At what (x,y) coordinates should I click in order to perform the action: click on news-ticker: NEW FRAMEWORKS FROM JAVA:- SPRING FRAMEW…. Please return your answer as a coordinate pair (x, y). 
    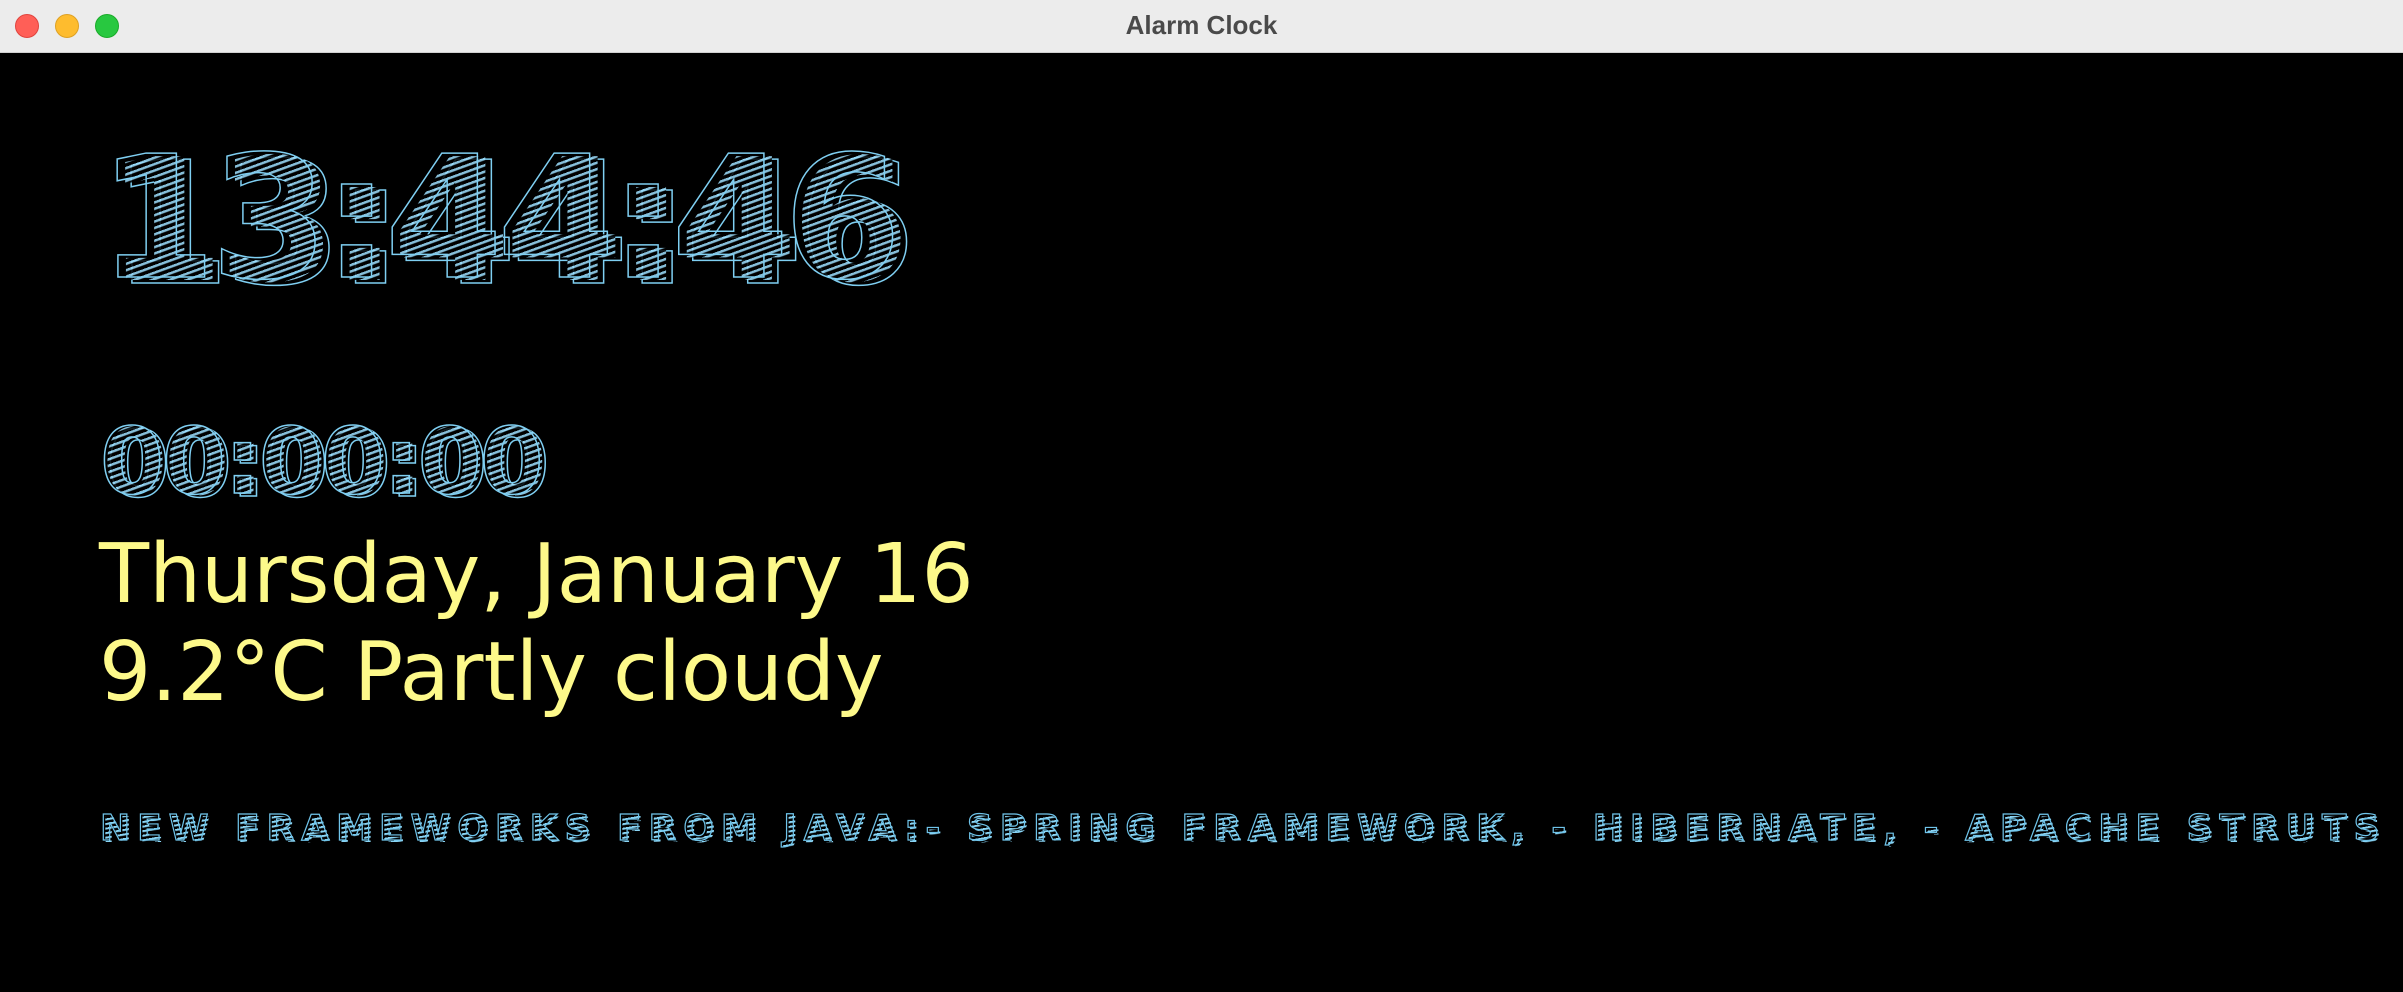
    Looking at the image, I should click on (1240, 837).